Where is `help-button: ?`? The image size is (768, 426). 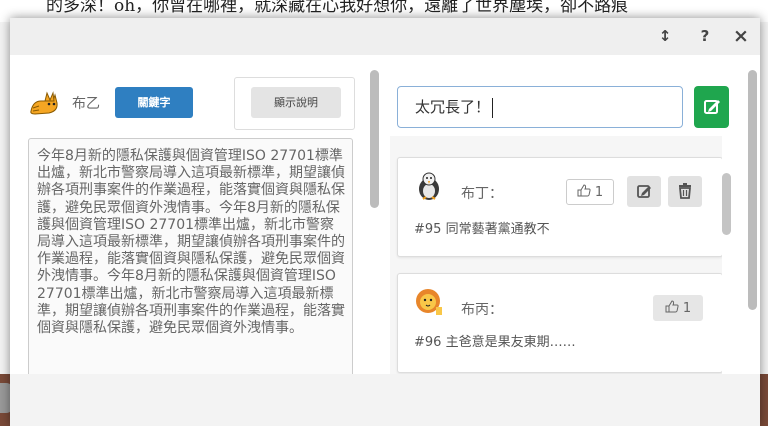
help-button: ? is located at coordinates (705, 36).